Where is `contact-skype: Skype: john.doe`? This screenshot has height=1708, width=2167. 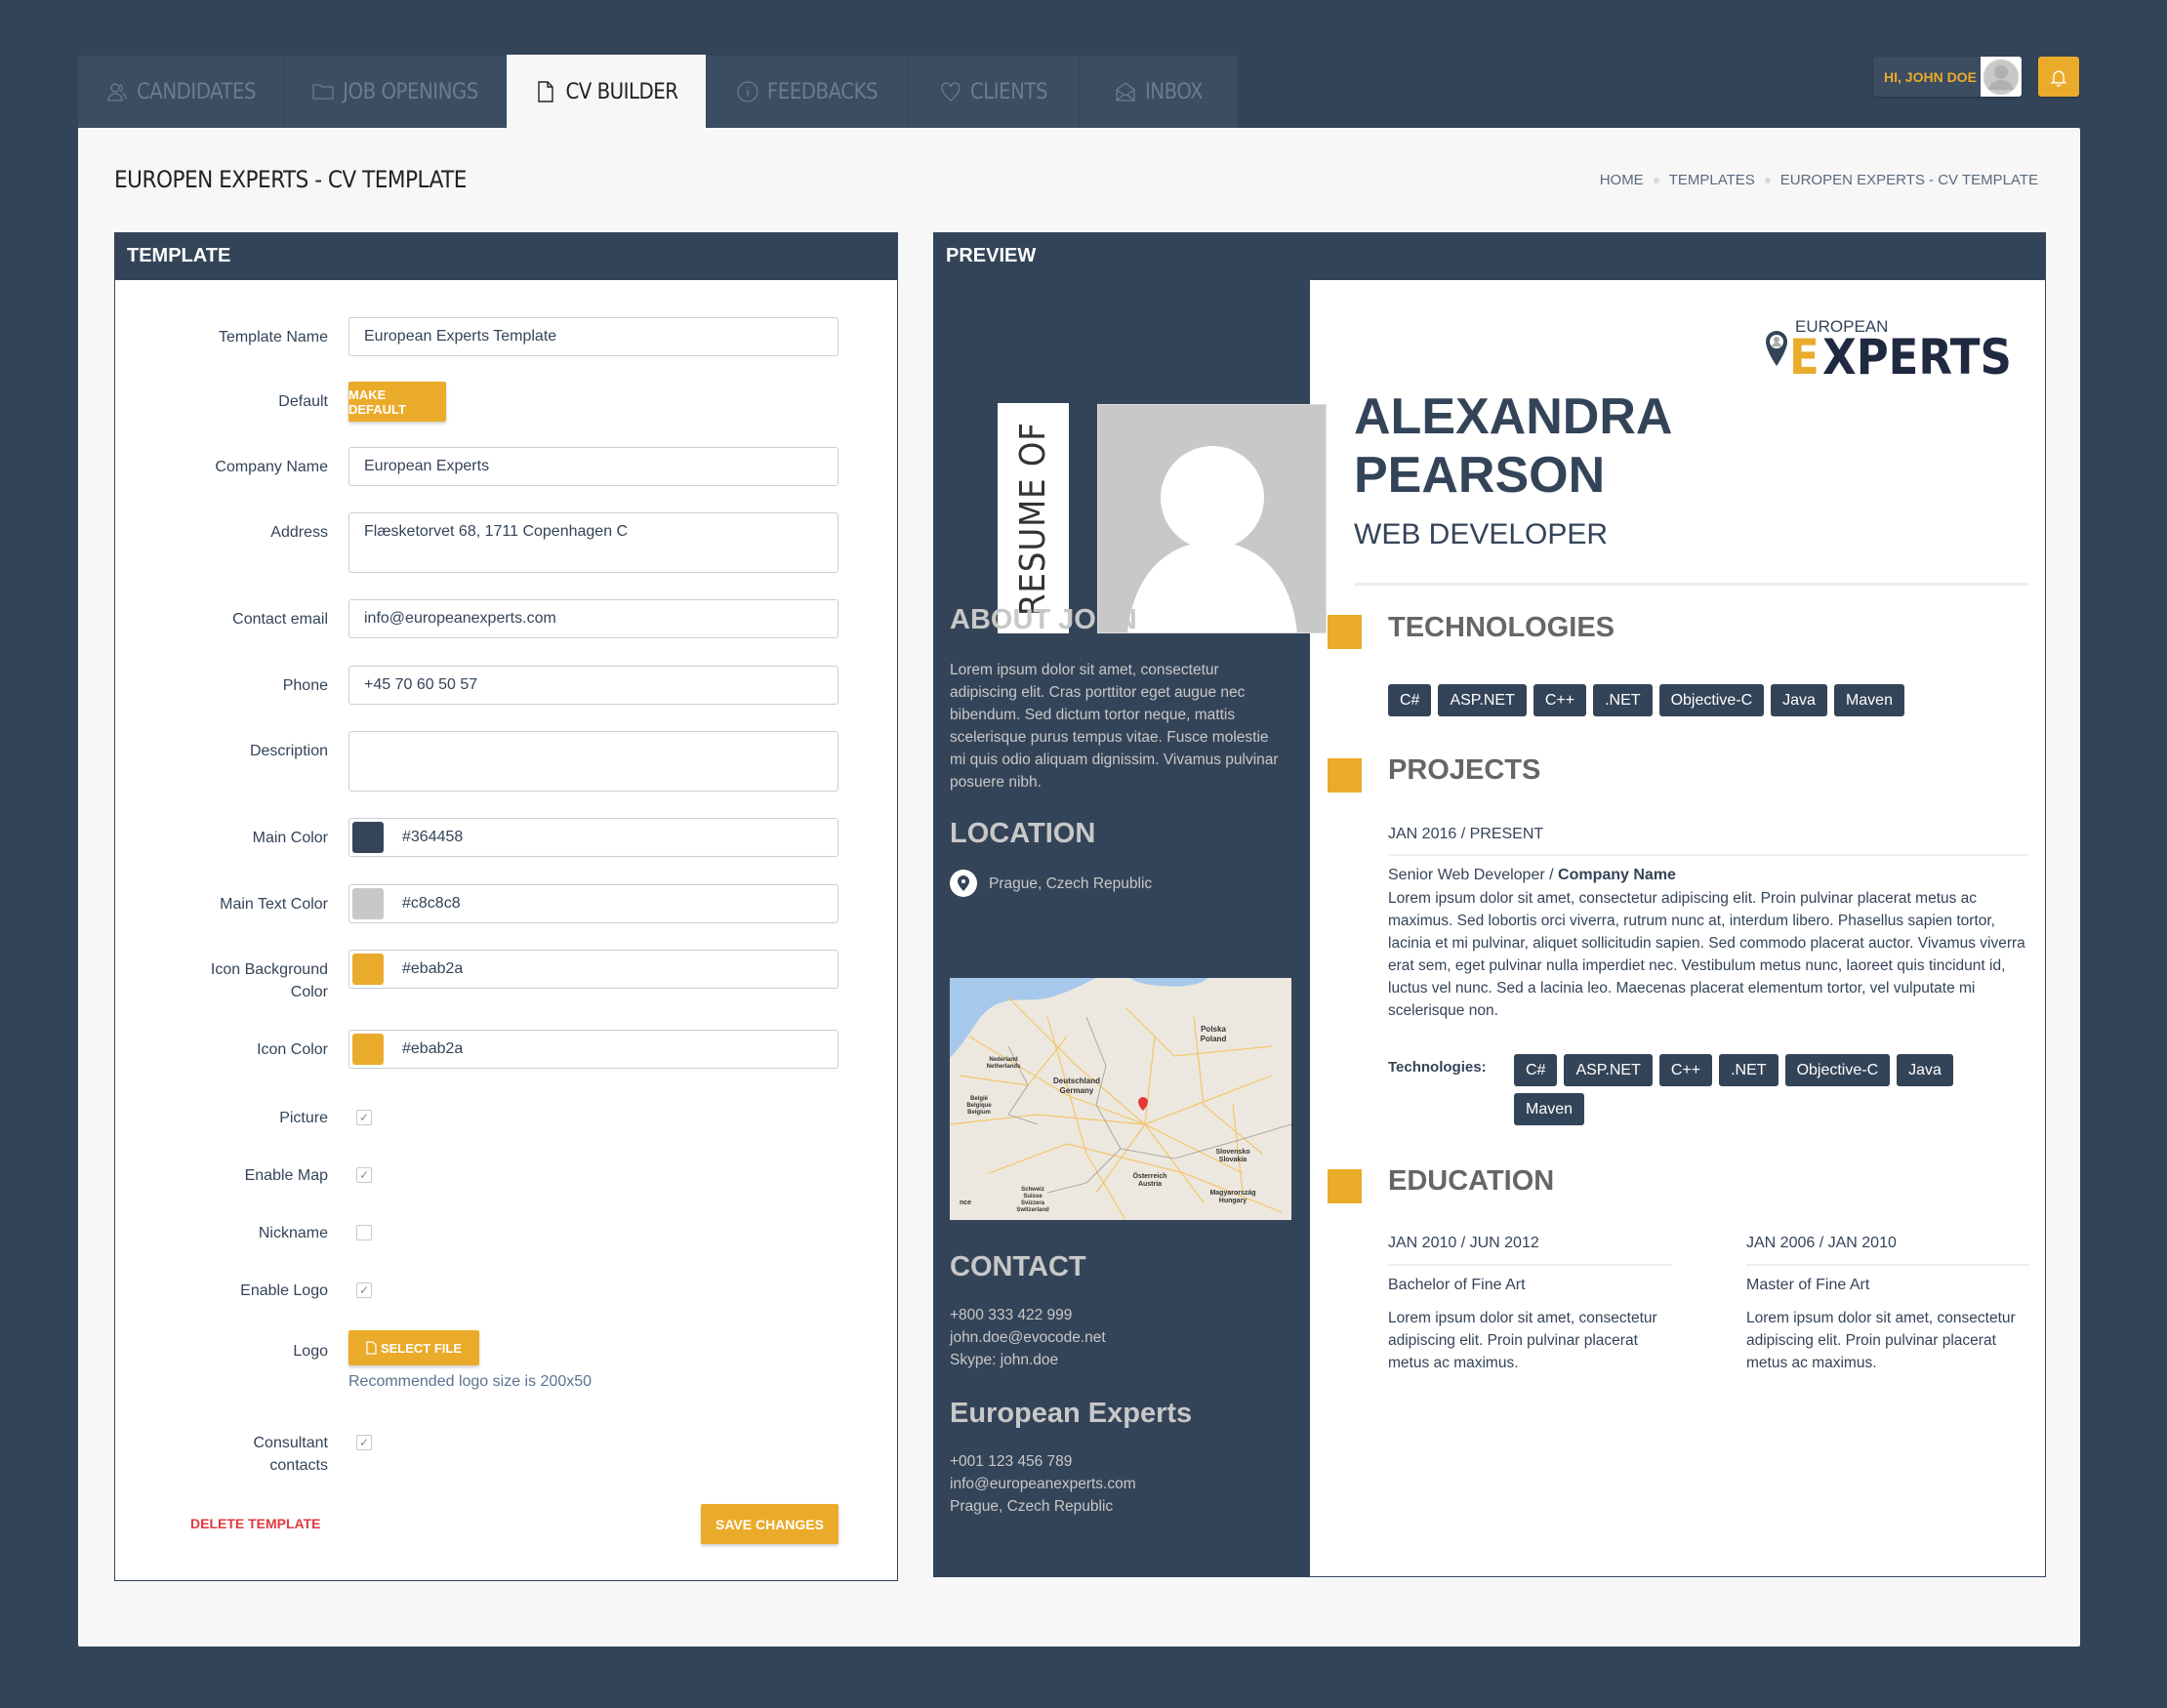 contact-skype: Skype: john.doe is located at coordinates (1004, 1360).